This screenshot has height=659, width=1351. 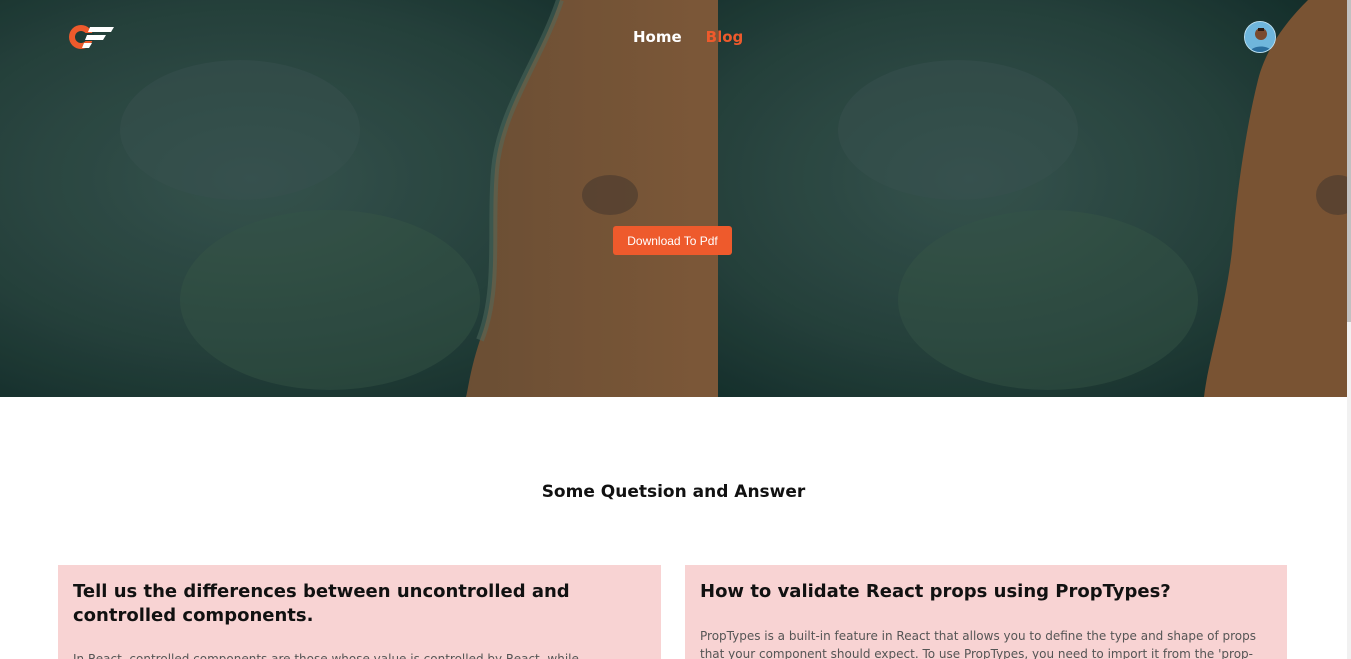 What do you see at coordinates (92, 37) in the screenshot?
I see `cf-logo-icon` at bounding box center [92, 37].